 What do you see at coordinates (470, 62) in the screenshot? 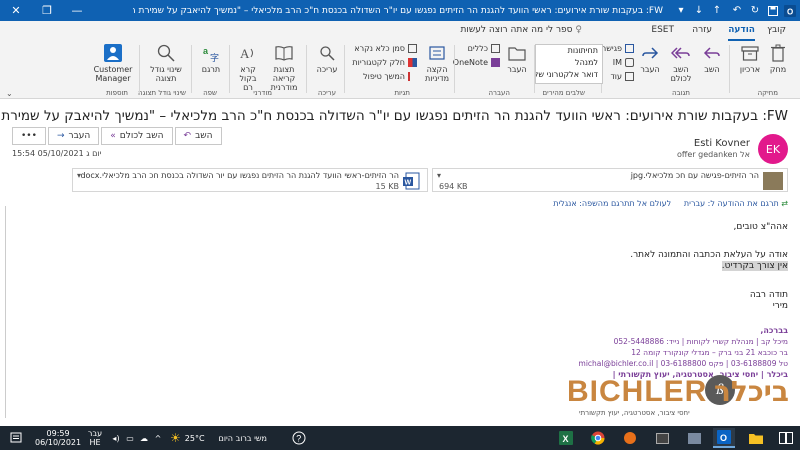
I see `onenote-label: OneNote` at bounding box center [470, 62].